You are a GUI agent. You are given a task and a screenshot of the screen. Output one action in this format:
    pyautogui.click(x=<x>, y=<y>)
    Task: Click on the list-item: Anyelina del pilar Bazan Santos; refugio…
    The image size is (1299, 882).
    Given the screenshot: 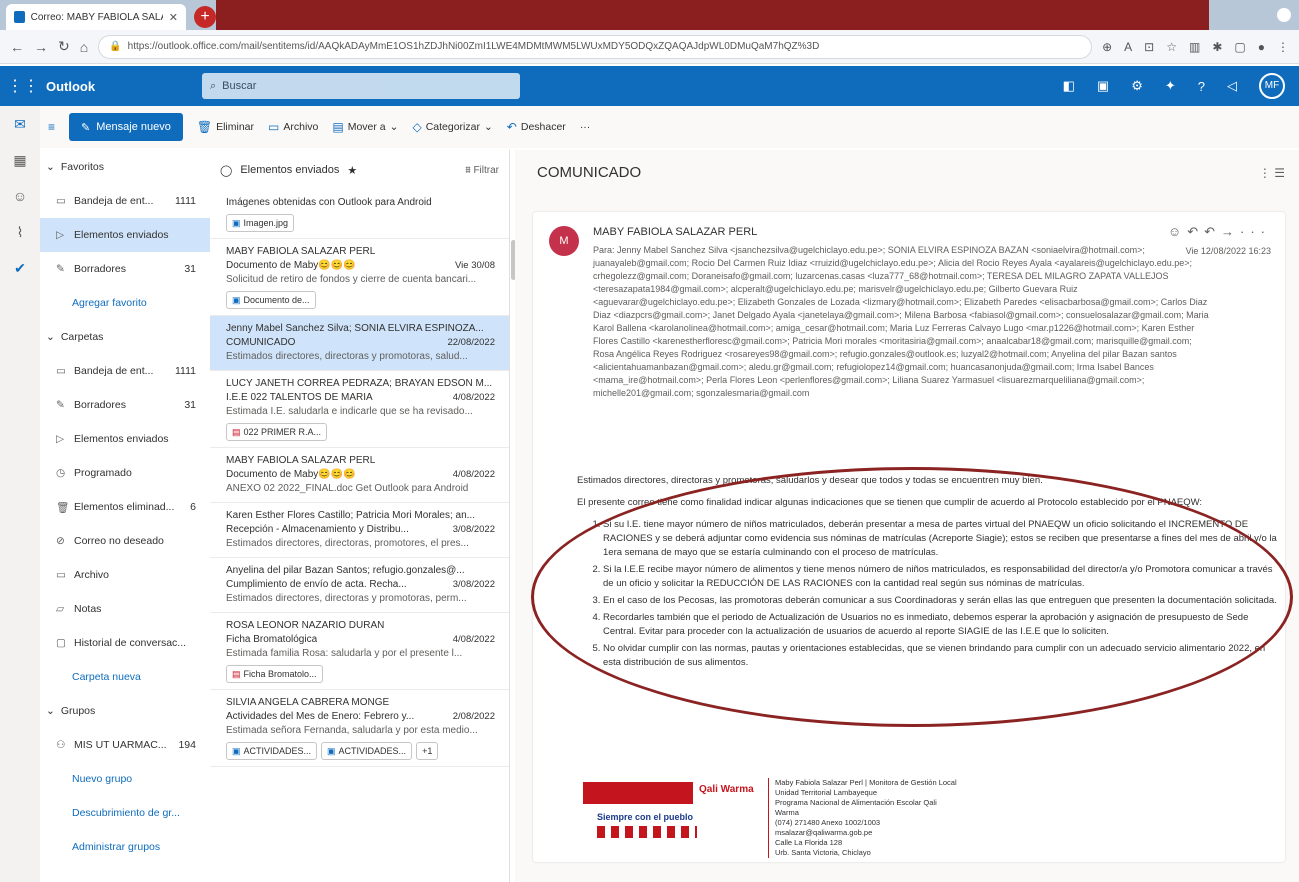 What is the action you would take?
    pyautogui.click(x=359, y=585)
    